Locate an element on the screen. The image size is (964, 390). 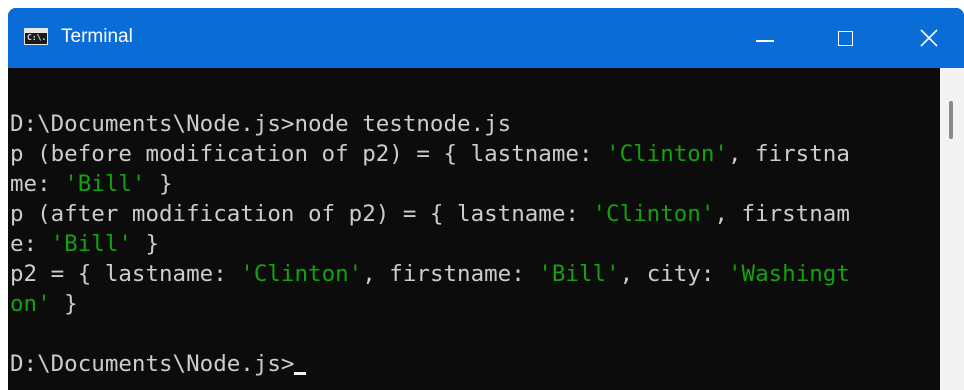
minimize-icon is located at coordinates (765, 41).